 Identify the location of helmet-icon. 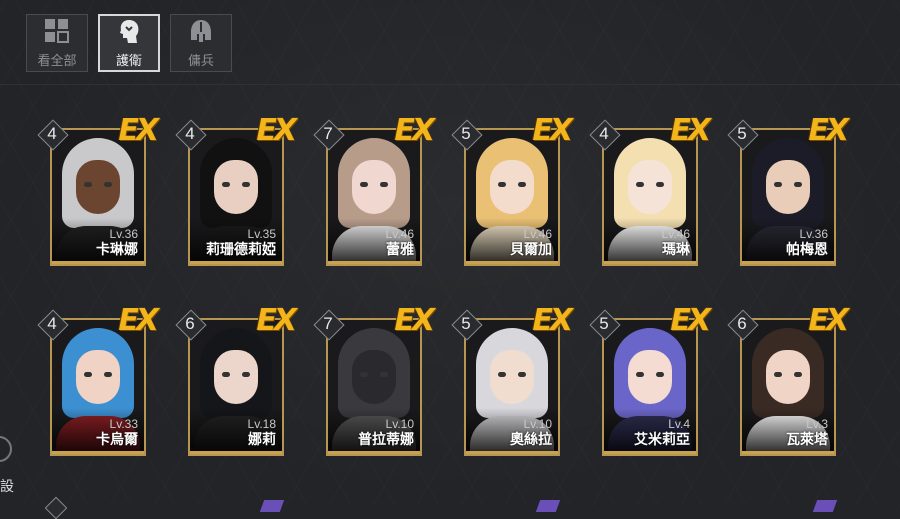
(201, 30).